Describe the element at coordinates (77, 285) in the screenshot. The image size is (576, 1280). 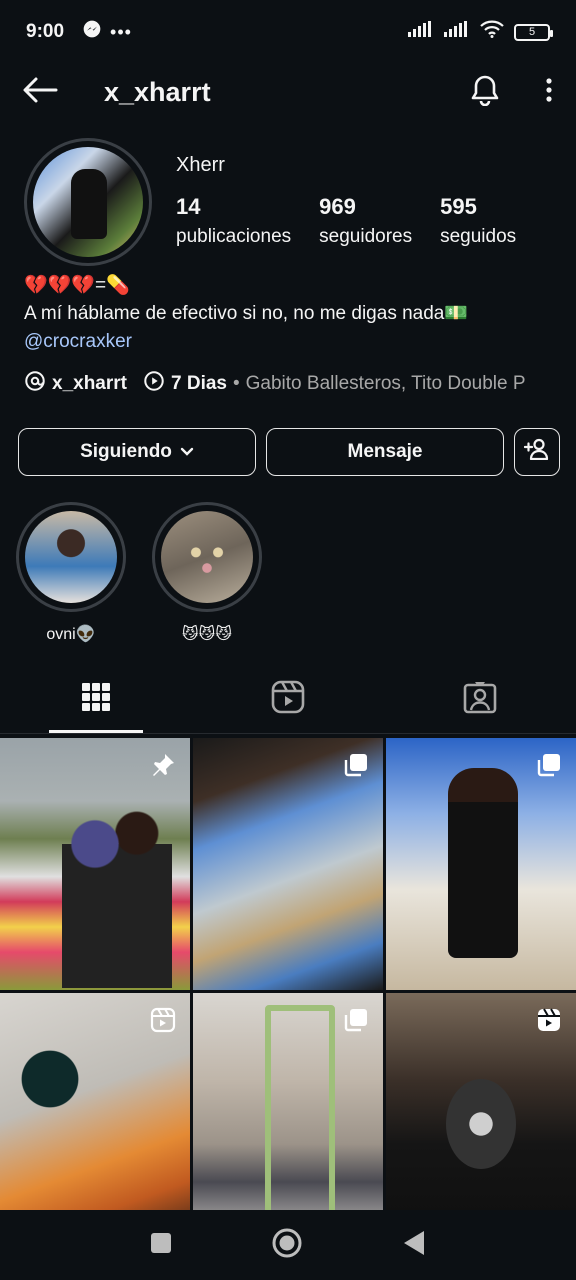
I see `bio-line-1: 💔💔💔=💊` at that location.